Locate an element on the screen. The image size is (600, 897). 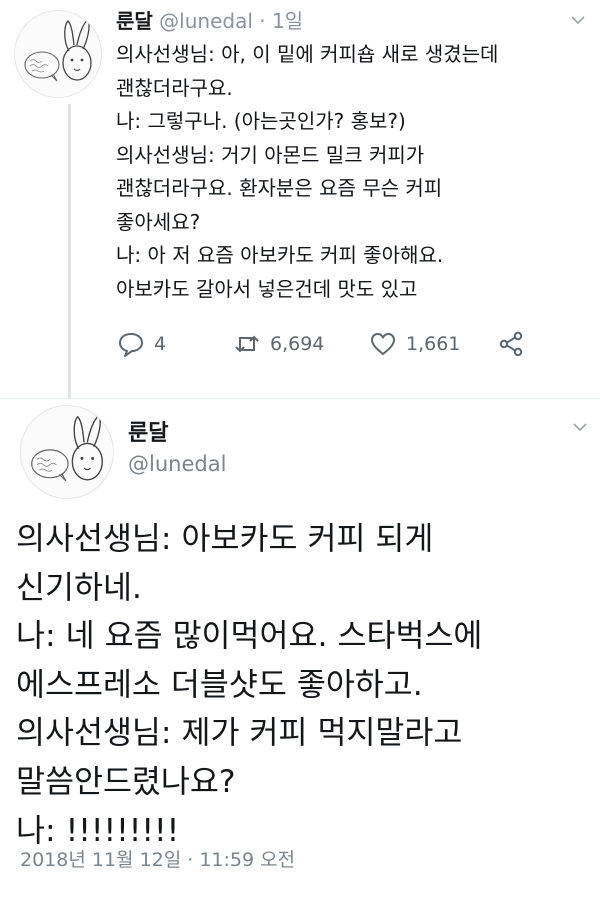
tweet-text-line: 의사선생님: 아보카도 커피 되게 is located at coordinates (225, 539).